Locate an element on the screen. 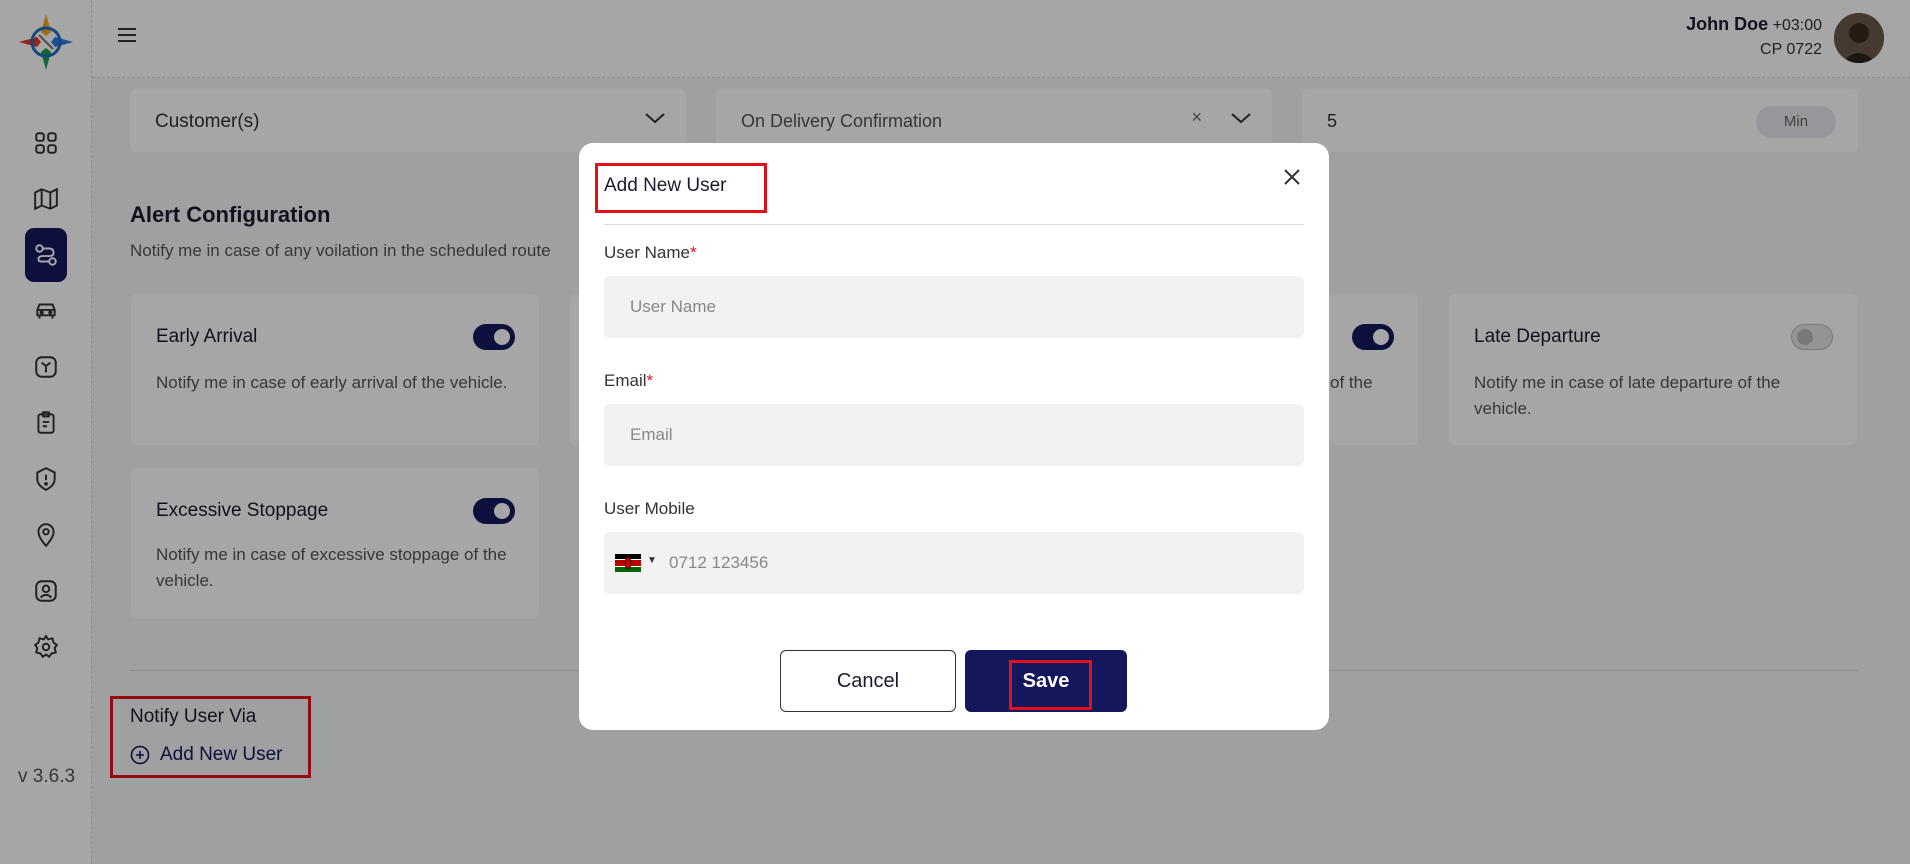 This screenshot has width=1910, height=864. modal-divider is located at coordinates (954, 224).